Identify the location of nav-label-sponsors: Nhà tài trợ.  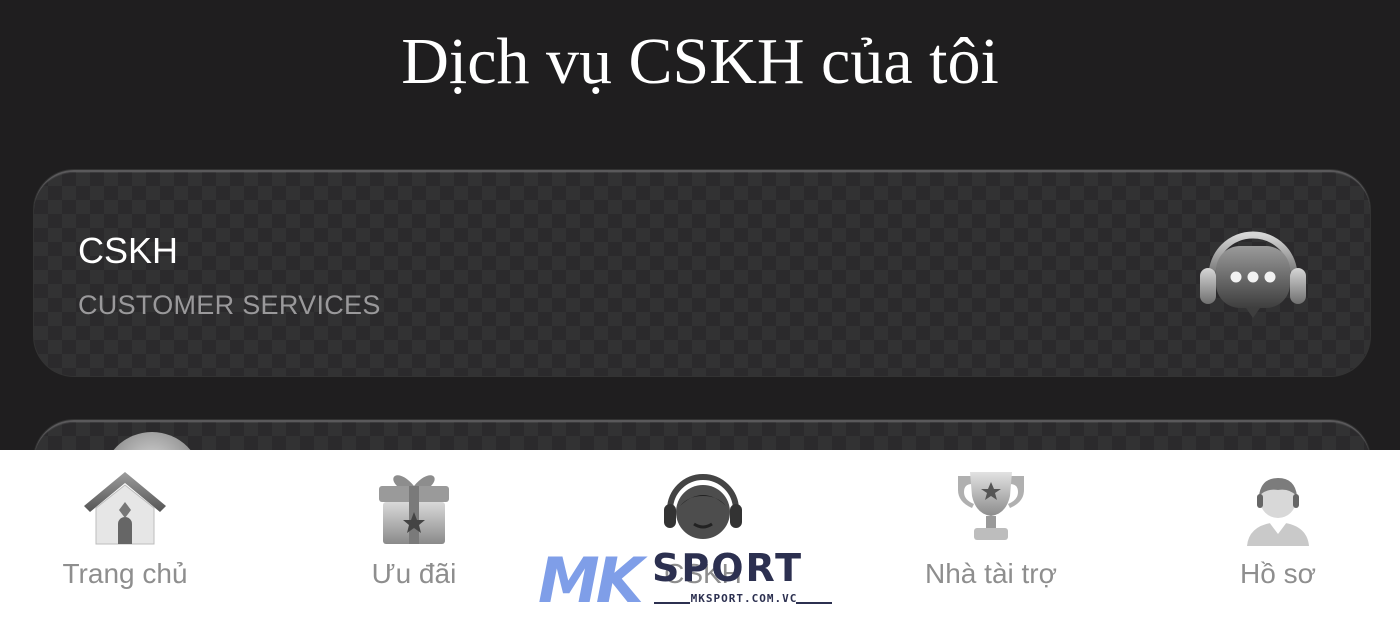
(991, 573).